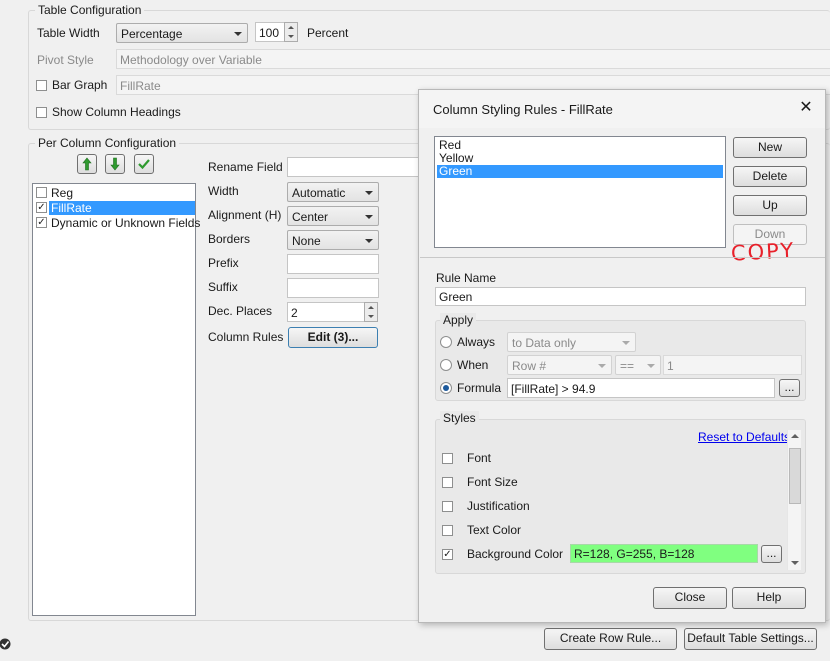  What do you see at coordinates (634, 554) in the screenshot?
I see `background-color-value: R=128, G=255, B=128` at bounding box center [634, 554].